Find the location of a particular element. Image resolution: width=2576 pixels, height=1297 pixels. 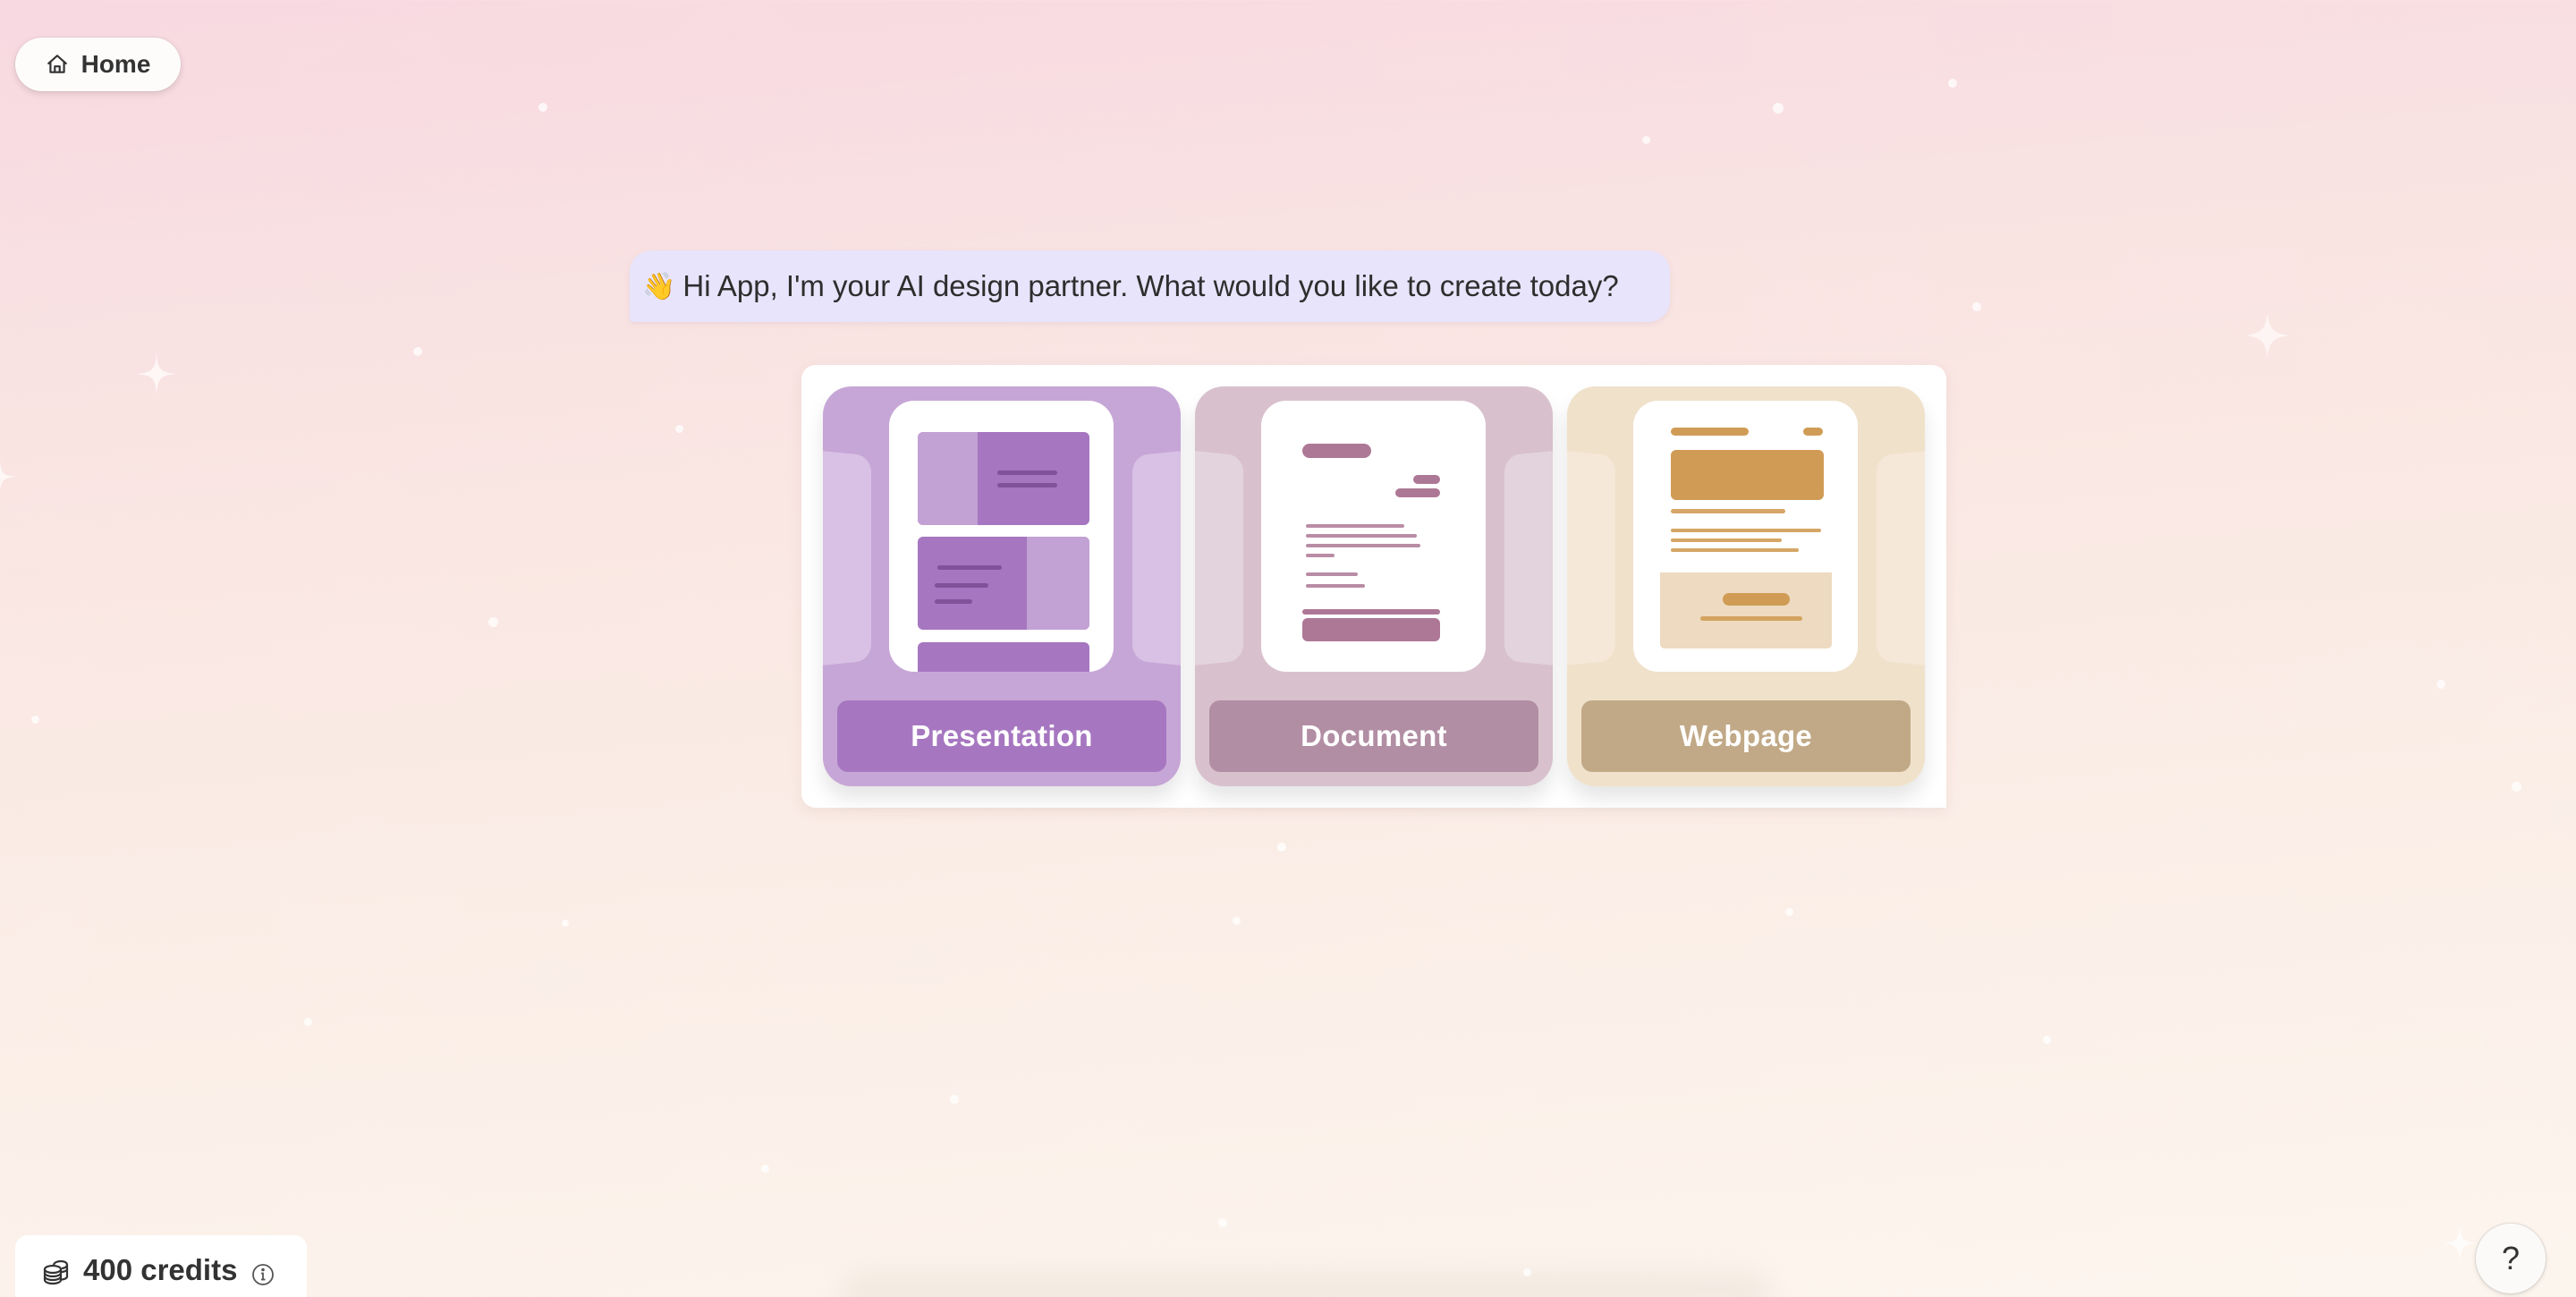

info-icon is located at coordinates (263, 1274).